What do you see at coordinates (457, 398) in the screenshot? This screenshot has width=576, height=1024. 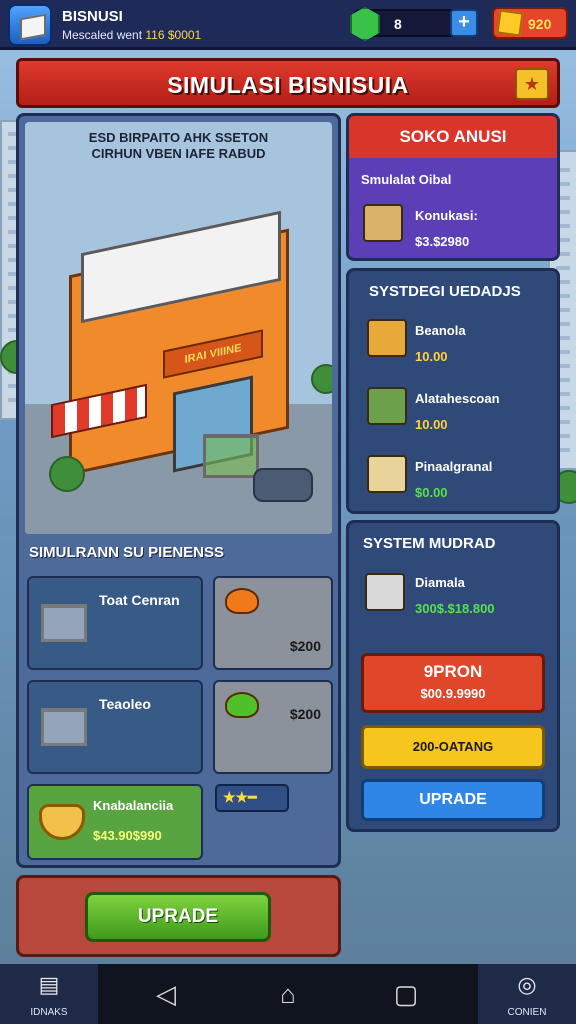 I see `systemi-item-label: Alatahescoan` at bounding box center [457, 398].